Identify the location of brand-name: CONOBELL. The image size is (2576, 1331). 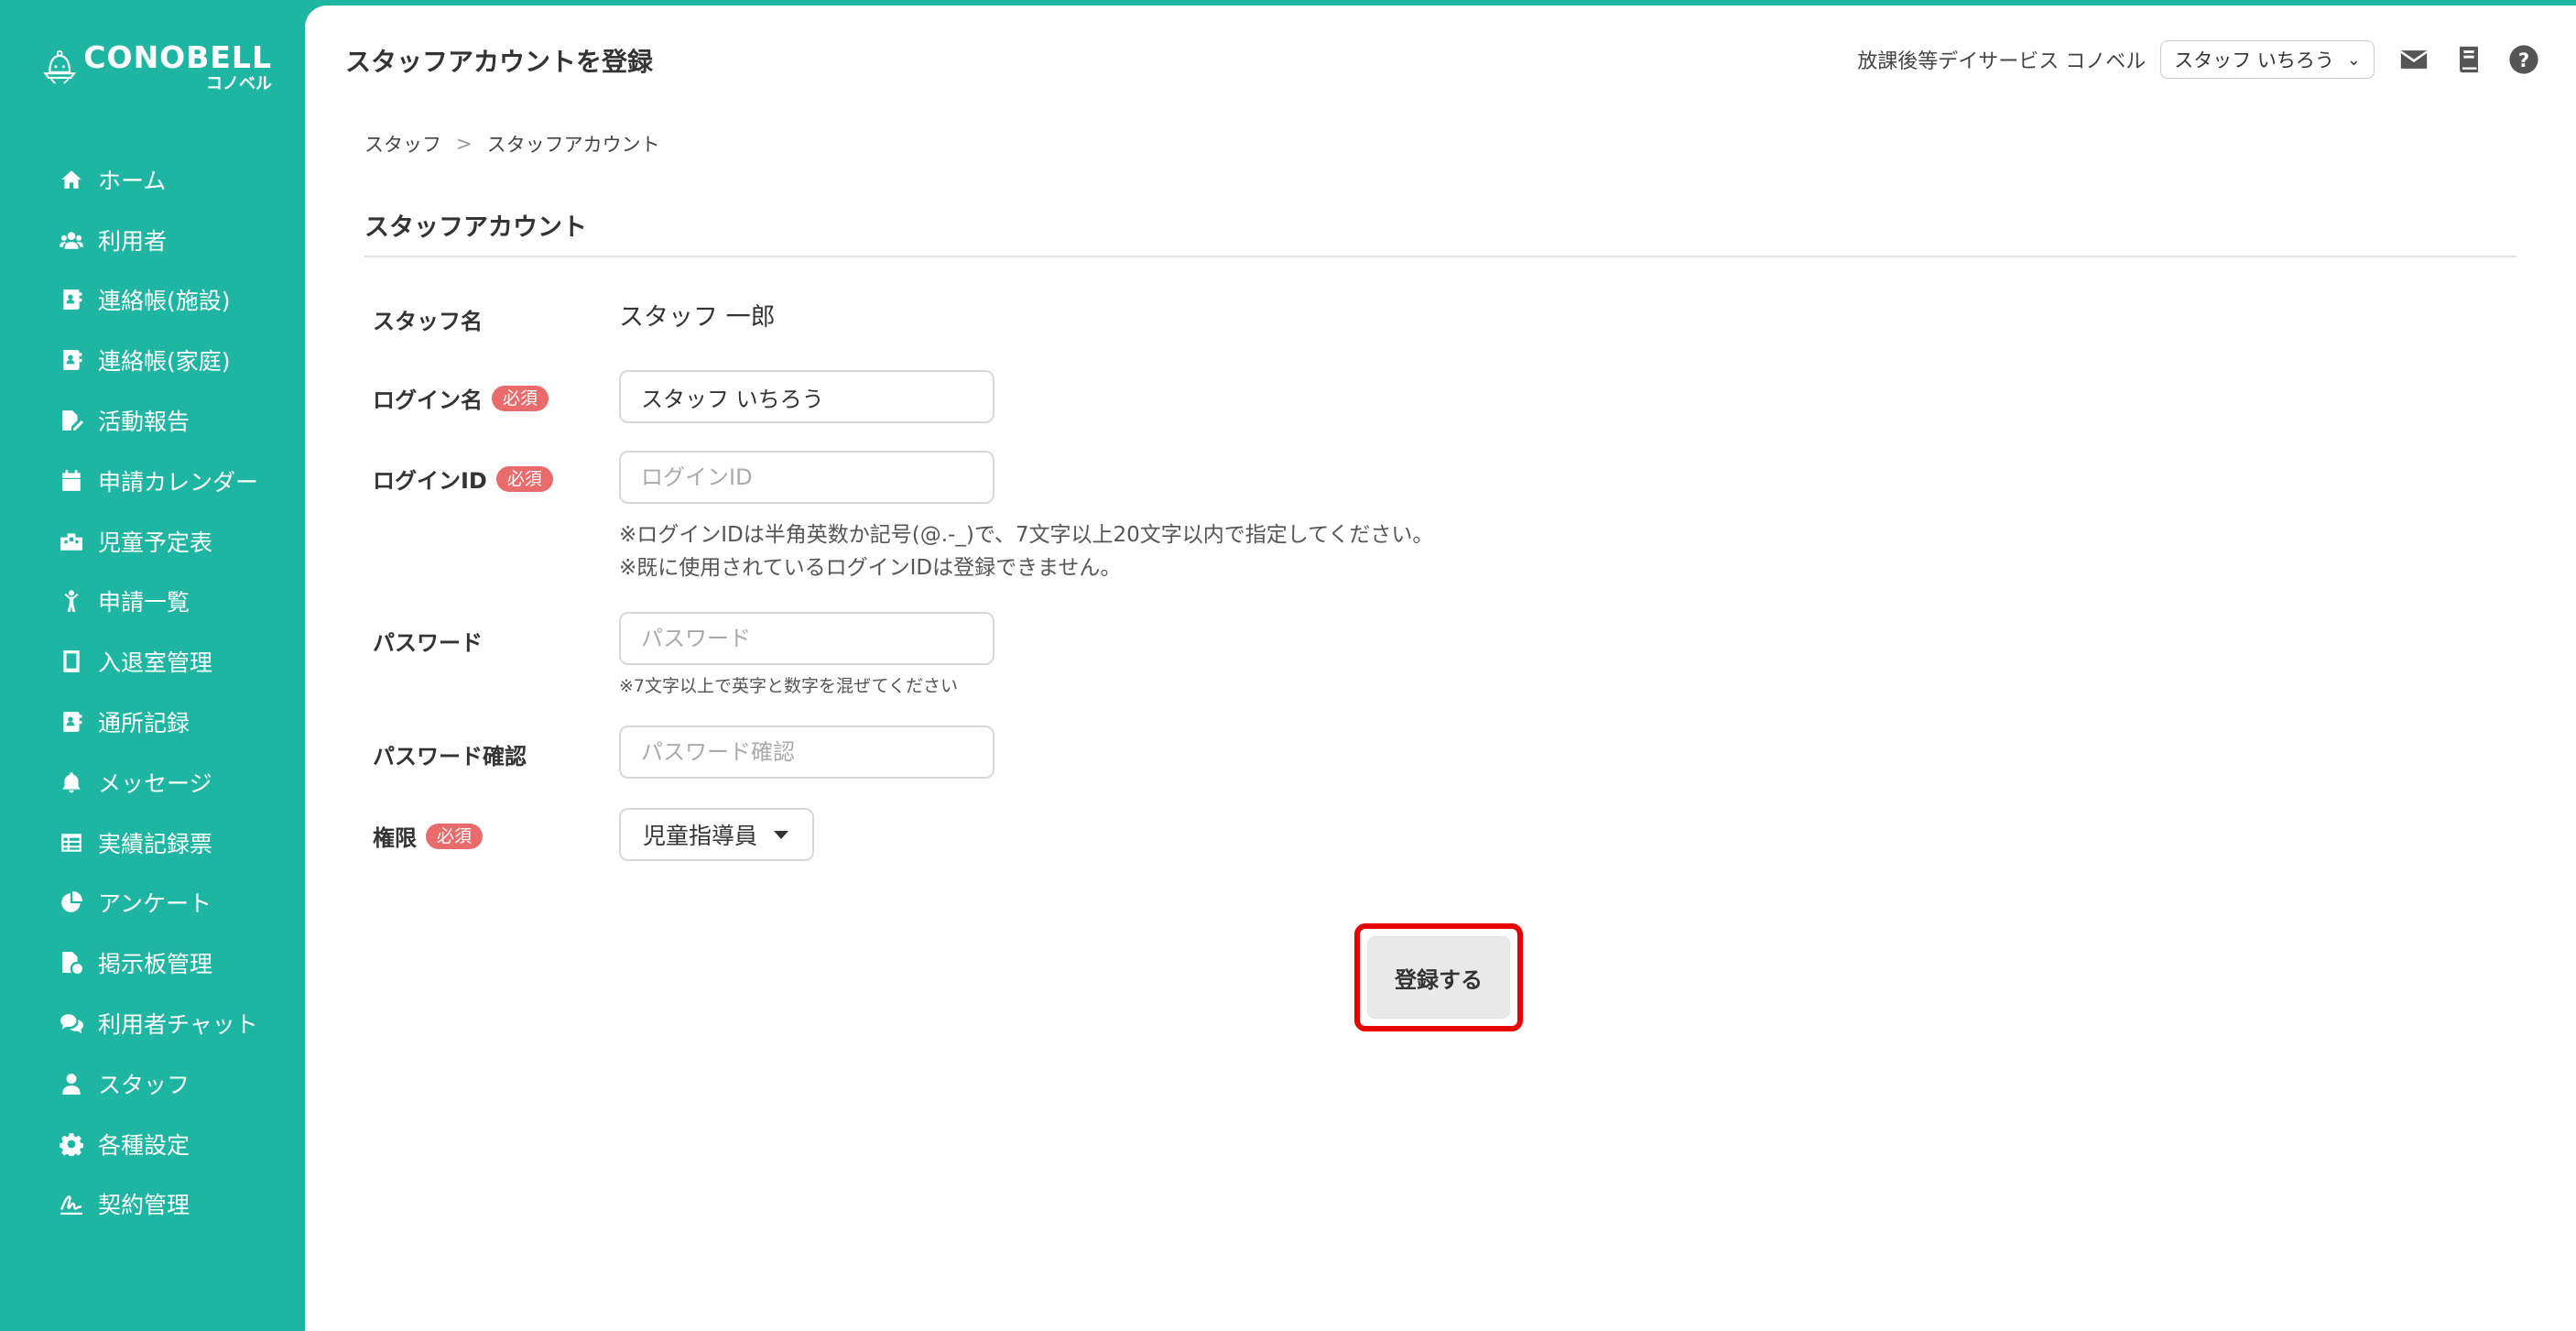
(177, 57).